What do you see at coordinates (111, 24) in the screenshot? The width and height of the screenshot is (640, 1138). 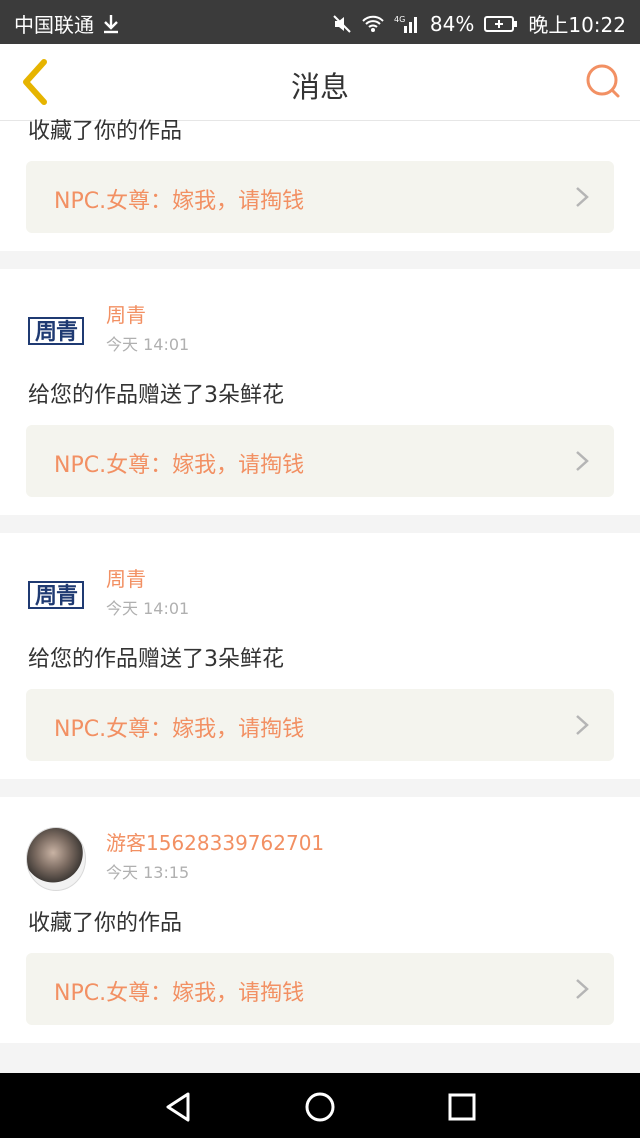 I see `download-icon` at bounding box center [111, 24].